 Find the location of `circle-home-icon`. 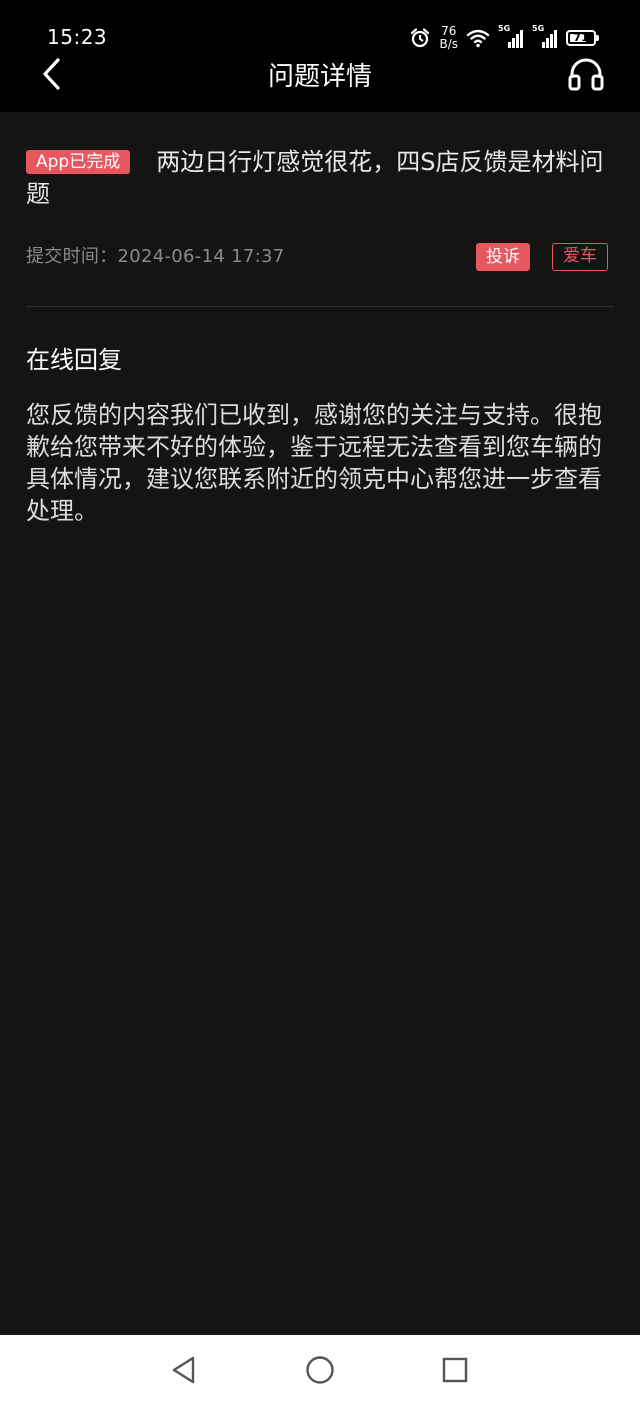

circle-home-icon is located at coordinates (320, 1370).